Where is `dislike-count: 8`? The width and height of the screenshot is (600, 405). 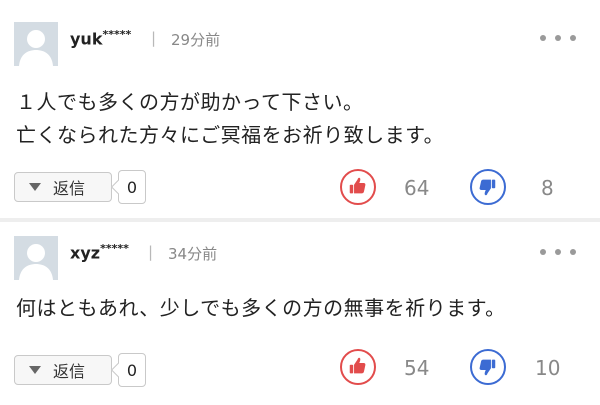
dislike-count: 8 is located at coordinates (547, 188).